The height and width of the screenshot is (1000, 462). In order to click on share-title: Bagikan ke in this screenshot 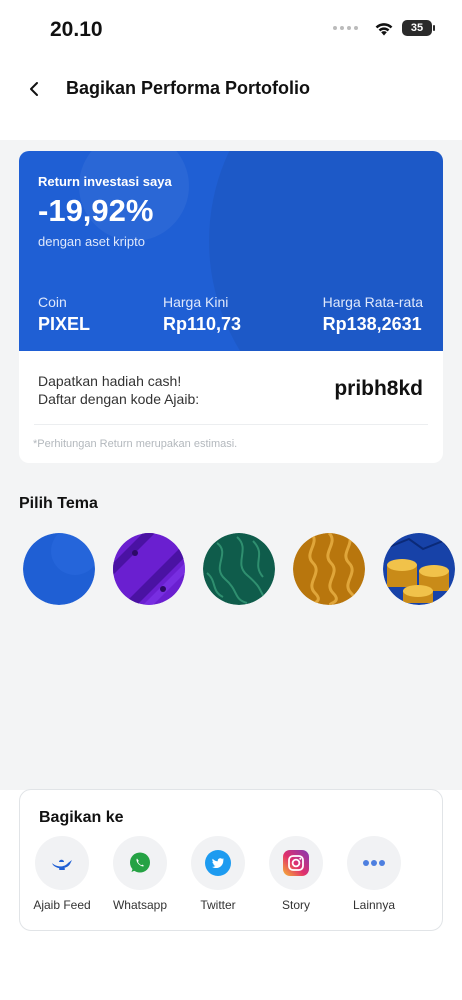, I will do `click(81, 817)`.